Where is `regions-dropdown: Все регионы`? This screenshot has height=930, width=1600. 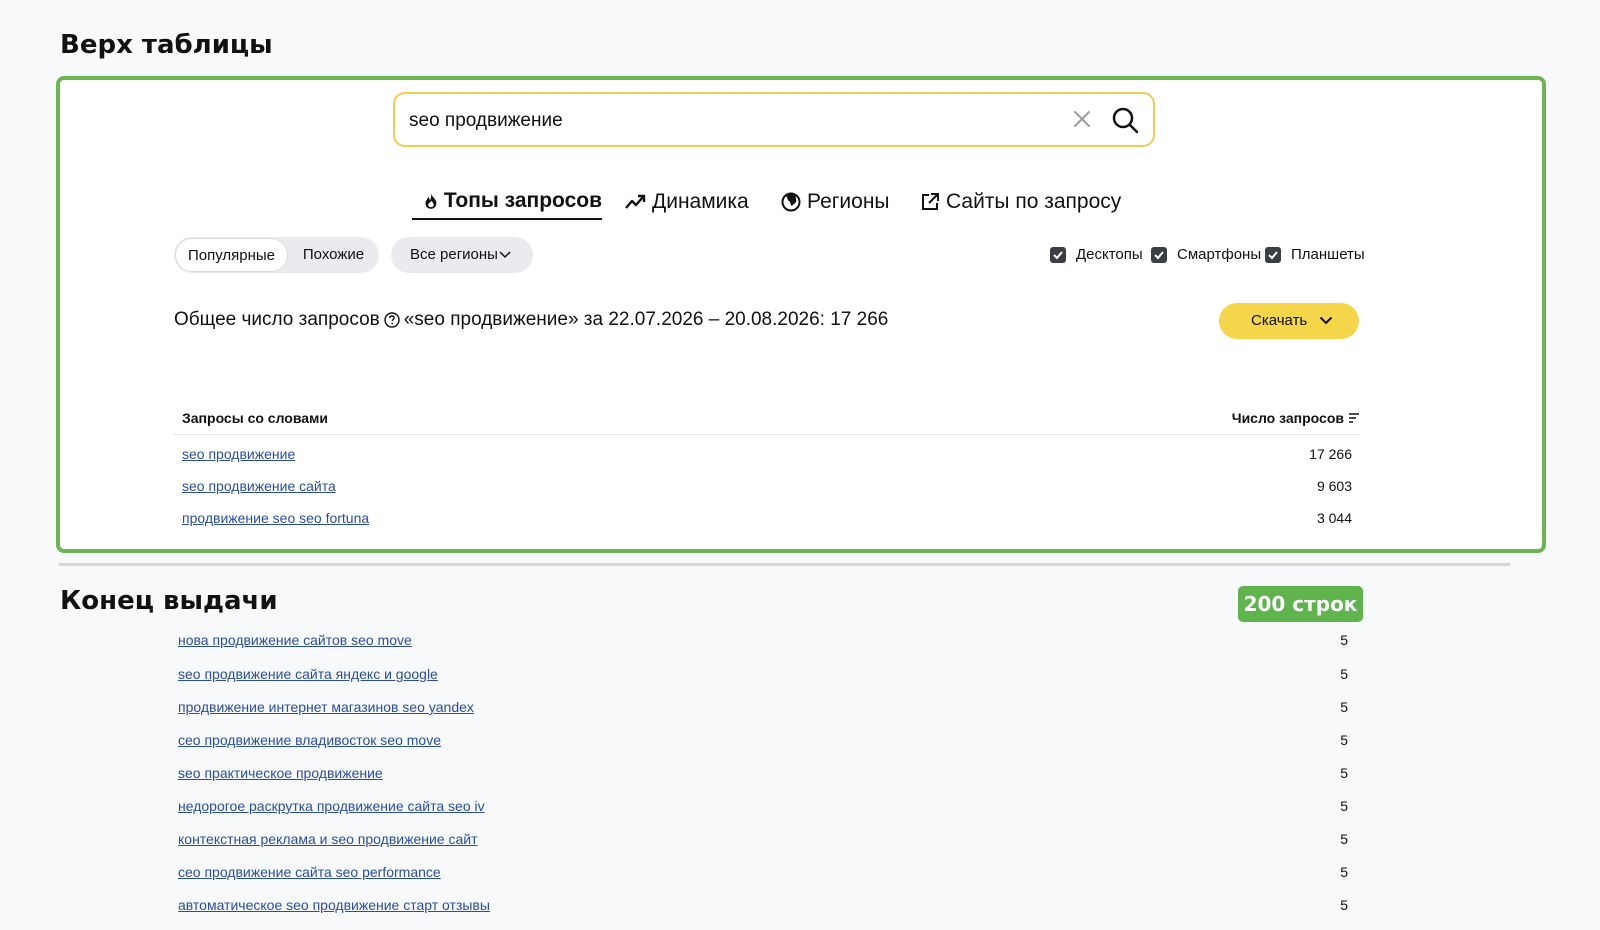
regions-dropdown: Все регионы is located at coordinates (462, 255).